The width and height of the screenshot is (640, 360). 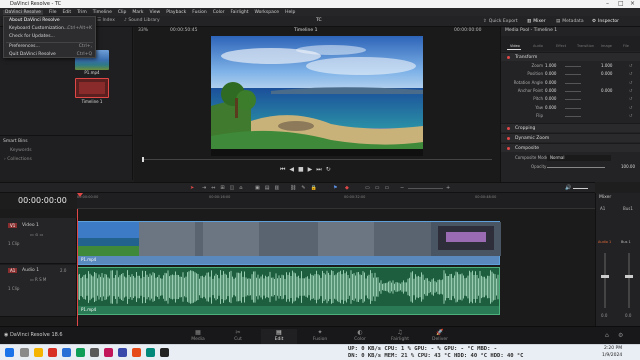 What do you see at coordinates (570, 137) in the screenshot?
I see `section-dynamic-zoom: Dynamic Zoom` at bounding box center [570, 137].